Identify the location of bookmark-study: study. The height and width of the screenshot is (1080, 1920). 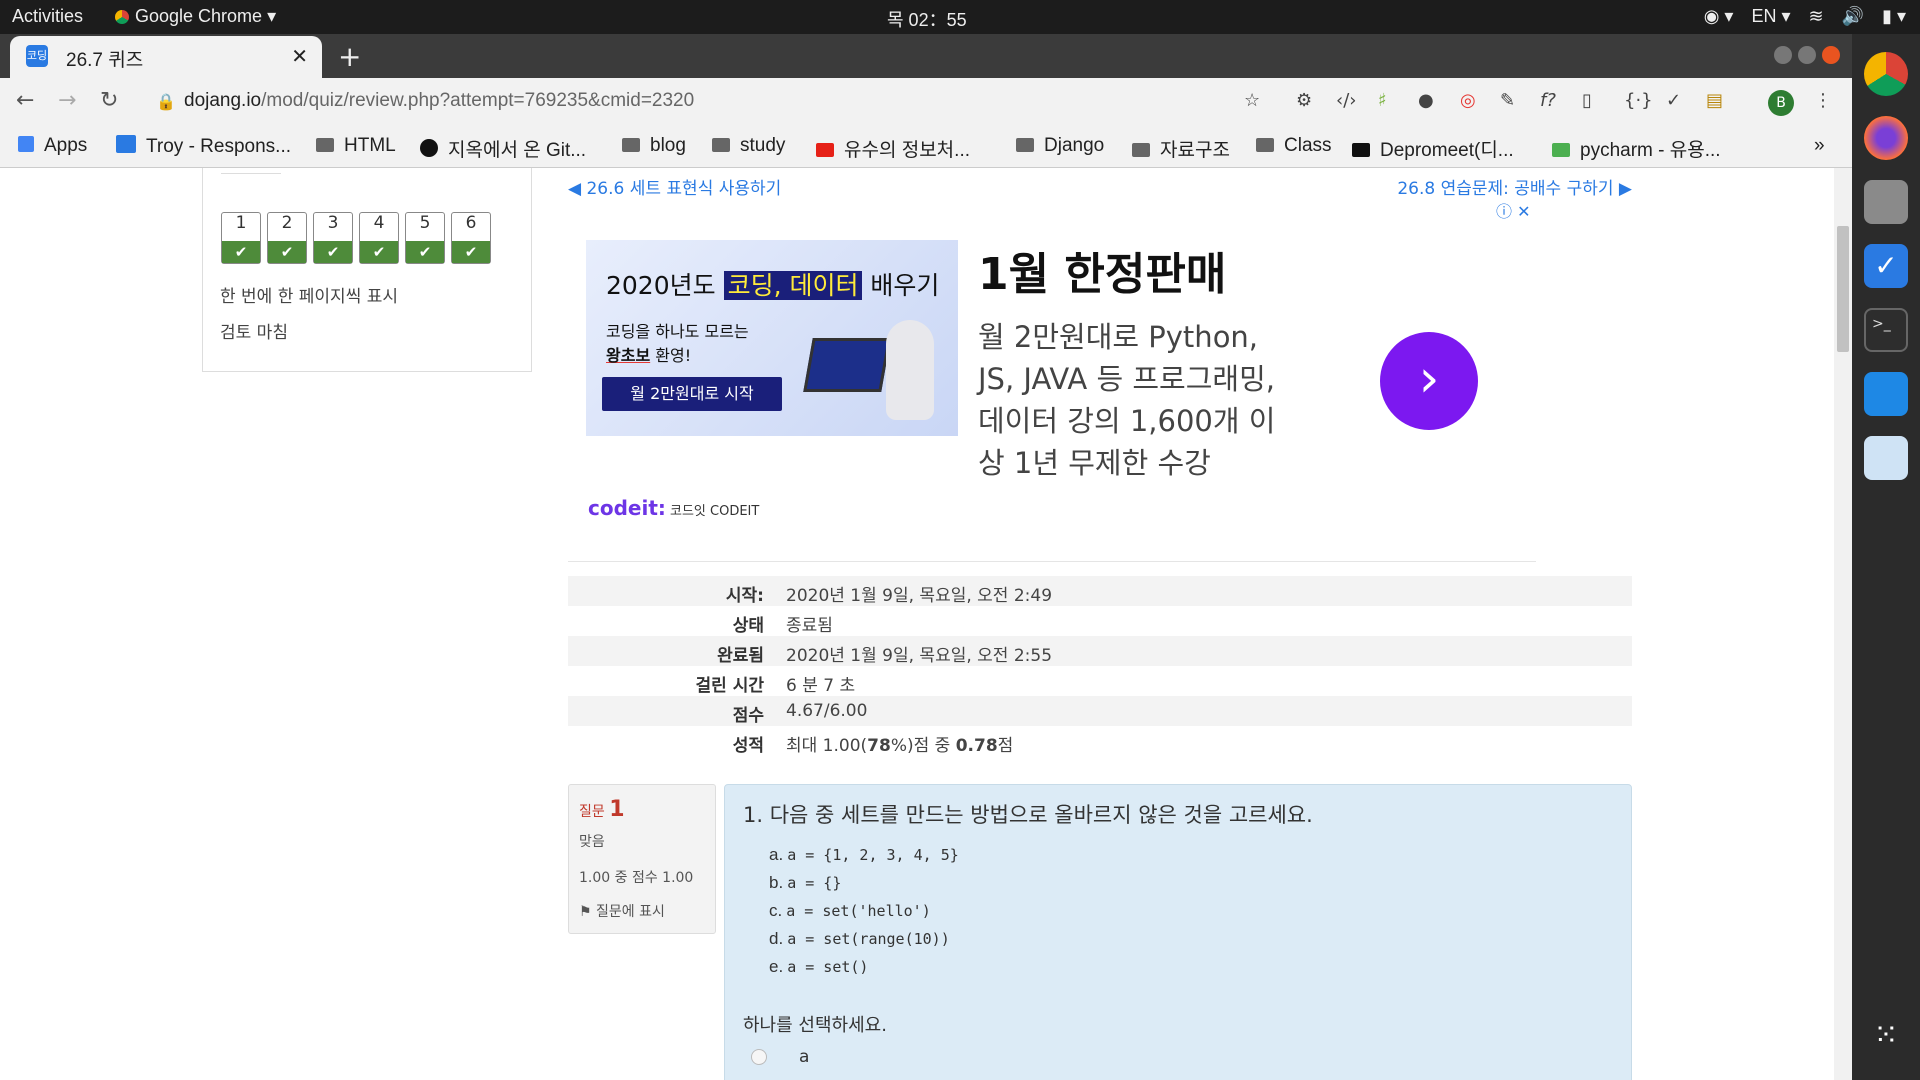
(748, 146).